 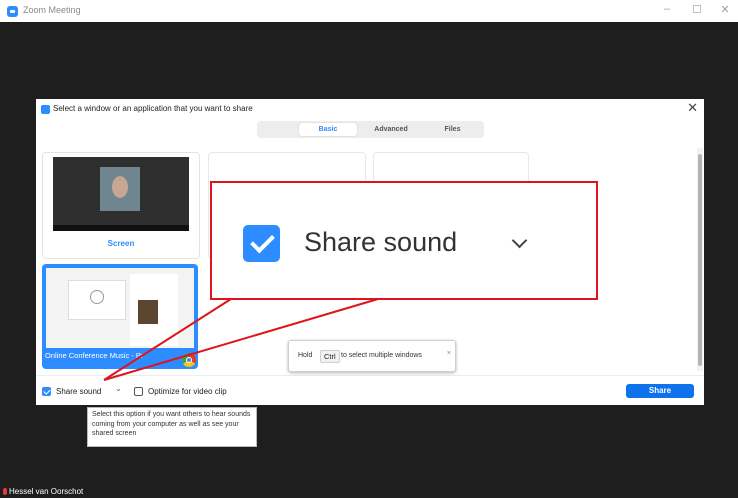 What do you see at coordinates (667, 9) in the screenshot?
I see `minimize-icon: –` at bounding box center [667, 9].